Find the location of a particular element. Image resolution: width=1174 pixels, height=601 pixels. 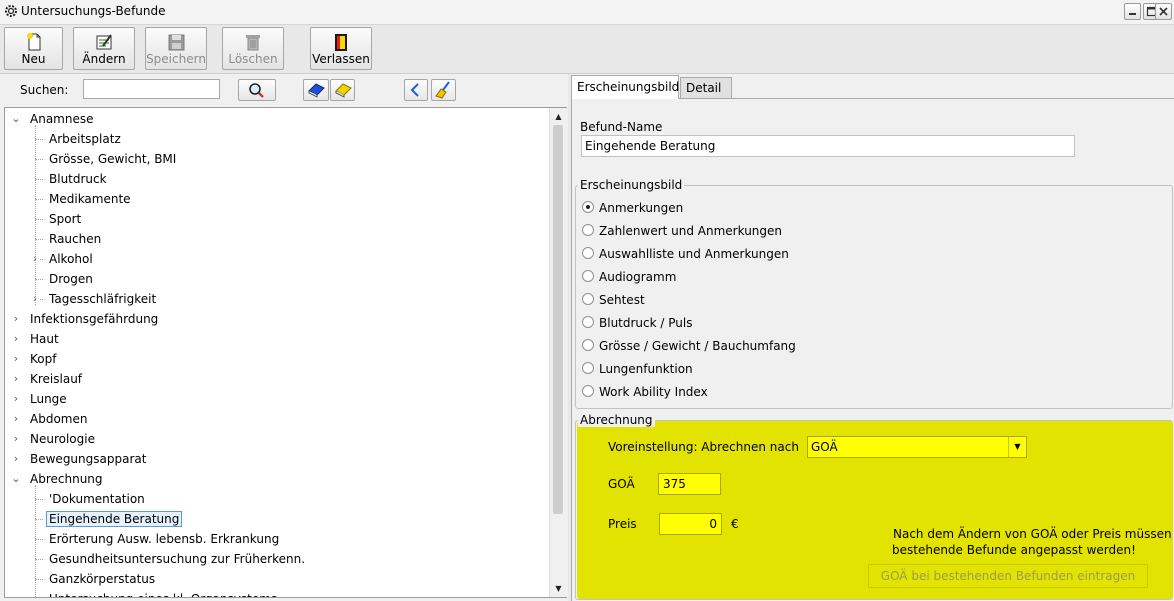

tree-item: Abdomen is located at coordinates (58, 419).